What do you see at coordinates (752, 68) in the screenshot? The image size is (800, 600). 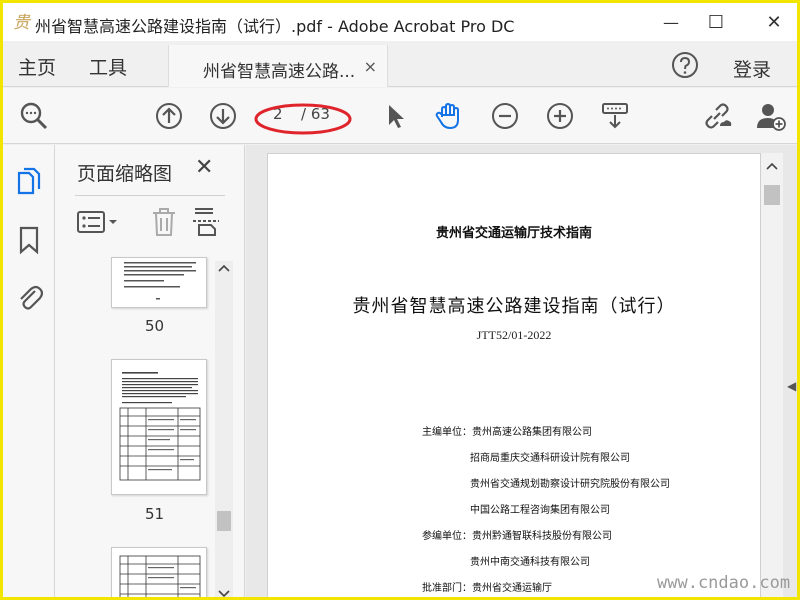 I see `login-button: 登录` at bounding box center [752, 68].